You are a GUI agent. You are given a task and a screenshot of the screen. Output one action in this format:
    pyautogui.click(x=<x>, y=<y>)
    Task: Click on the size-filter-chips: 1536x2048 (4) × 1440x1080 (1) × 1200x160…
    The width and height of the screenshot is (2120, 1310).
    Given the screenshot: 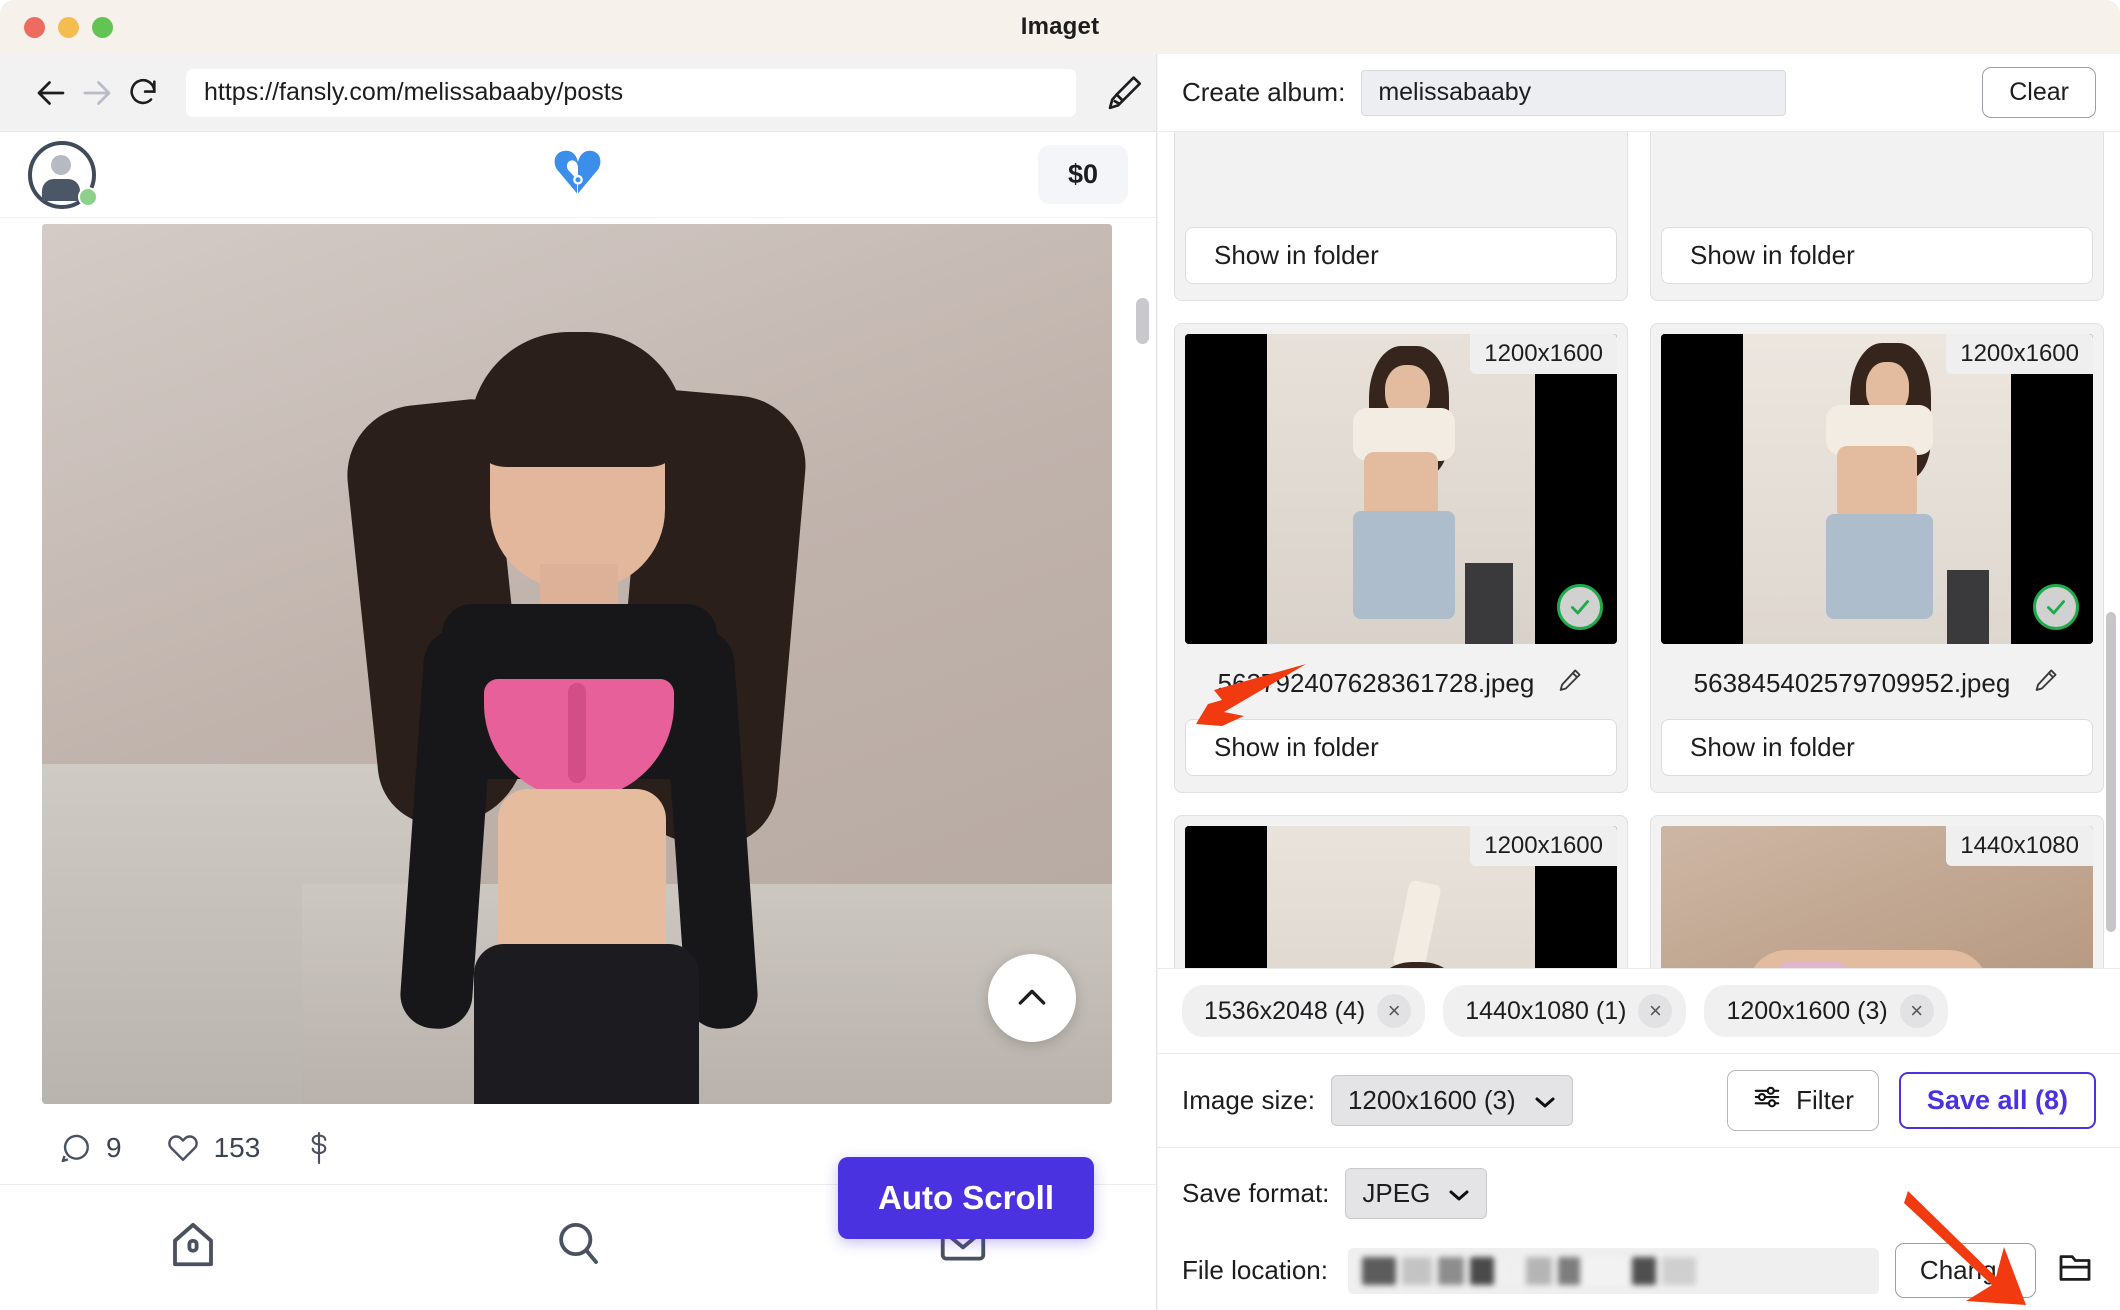 What is the action you would take?
    pyautogui.click(x=1639, y=1010)
    